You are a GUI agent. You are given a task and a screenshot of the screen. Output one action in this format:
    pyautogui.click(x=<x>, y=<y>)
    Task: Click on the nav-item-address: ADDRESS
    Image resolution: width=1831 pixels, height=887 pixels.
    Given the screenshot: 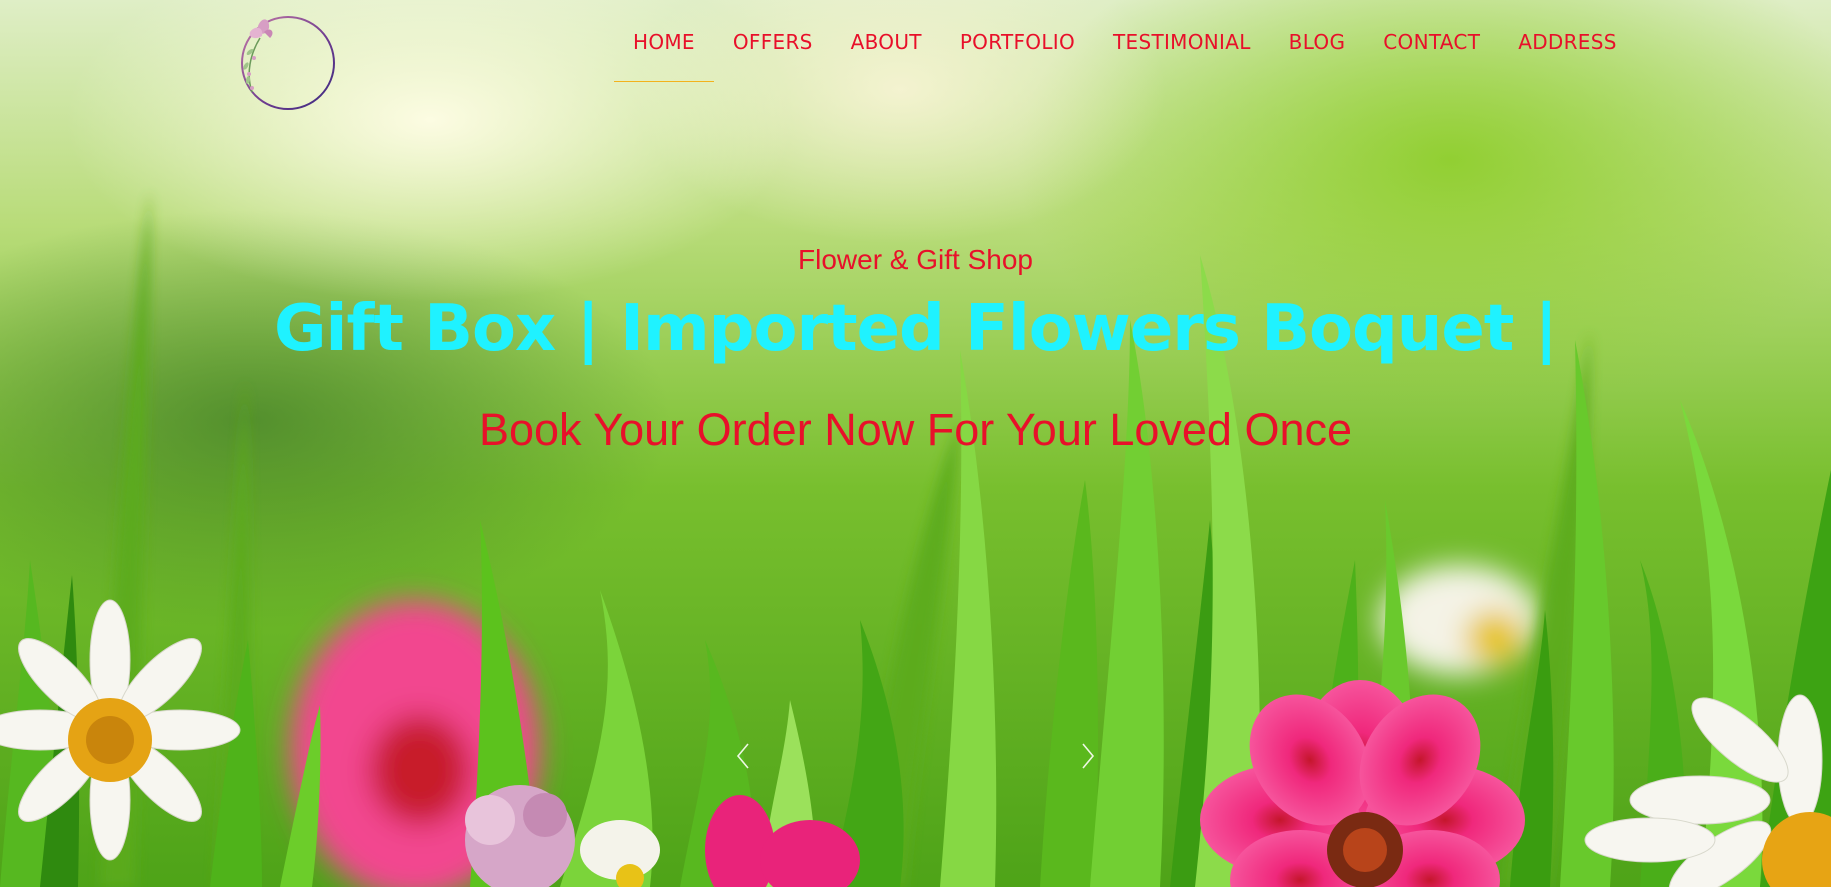 What is the action you would take?
    pyautogui.click(x=1567, y=50)
    